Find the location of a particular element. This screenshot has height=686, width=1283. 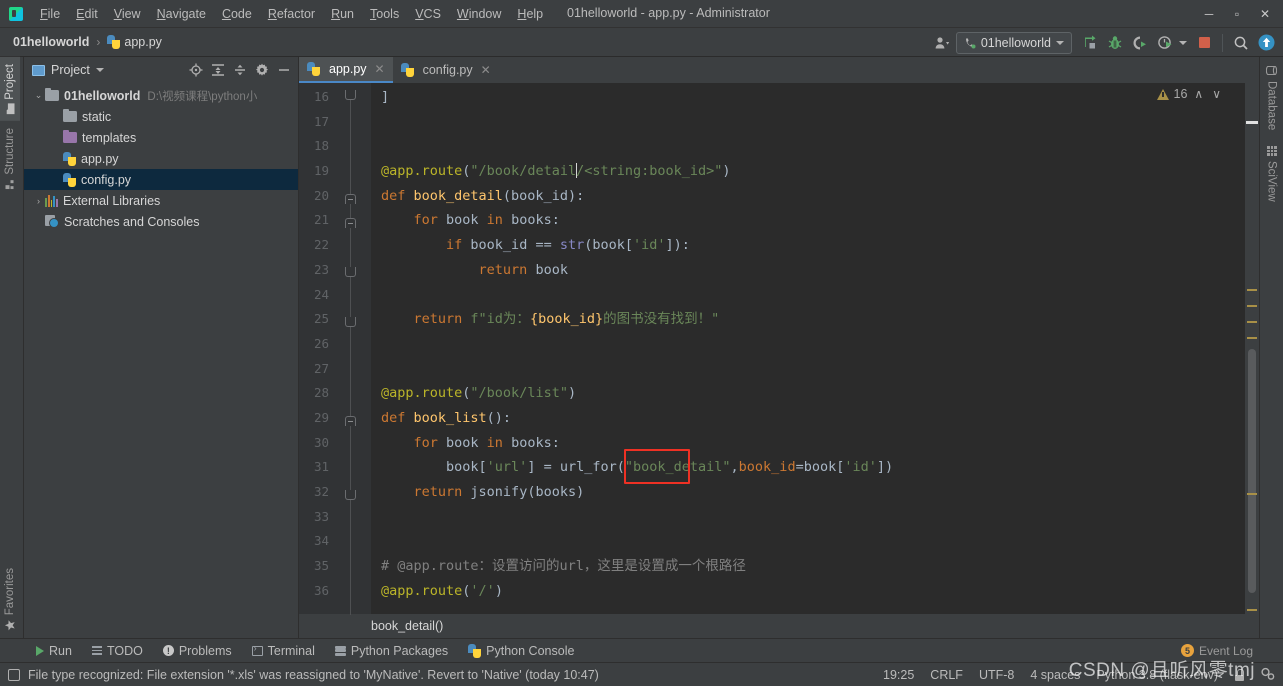

lock-icon is located at coordinates (1239, 674).